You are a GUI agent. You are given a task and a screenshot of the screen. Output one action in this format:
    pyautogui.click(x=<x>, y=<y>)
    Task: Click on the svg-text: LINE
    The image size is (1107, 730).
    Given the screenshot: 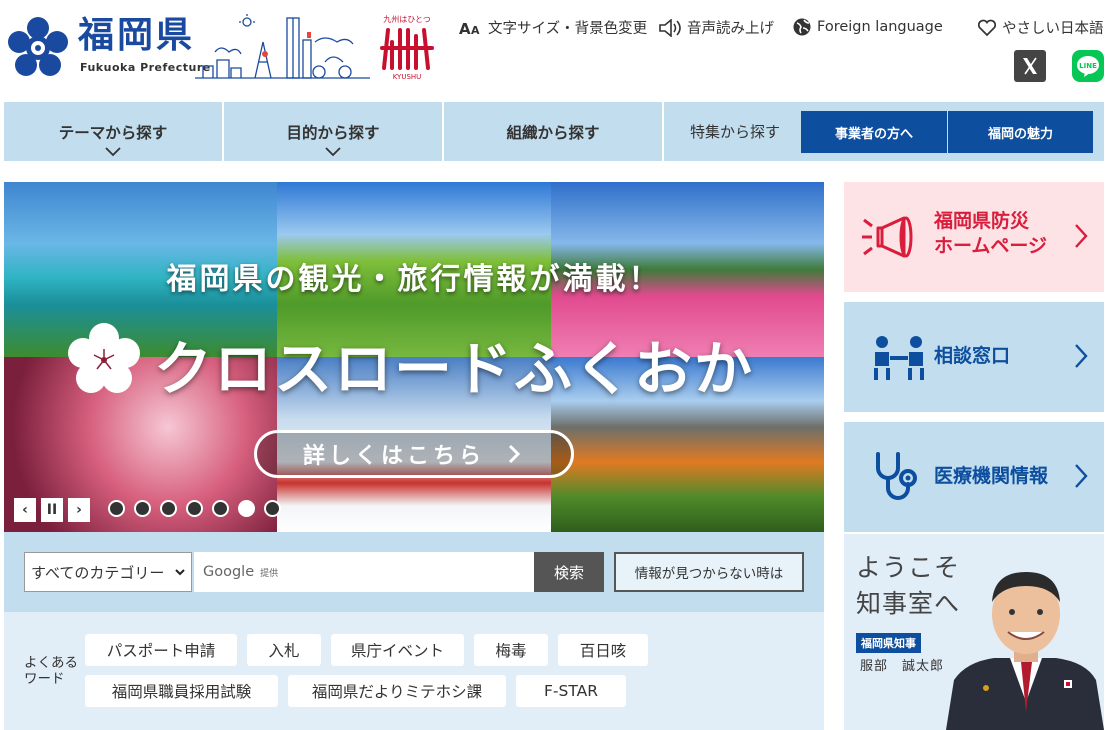 What is the action you would take?
    pyautogui.click(x=1088, y=66)
    